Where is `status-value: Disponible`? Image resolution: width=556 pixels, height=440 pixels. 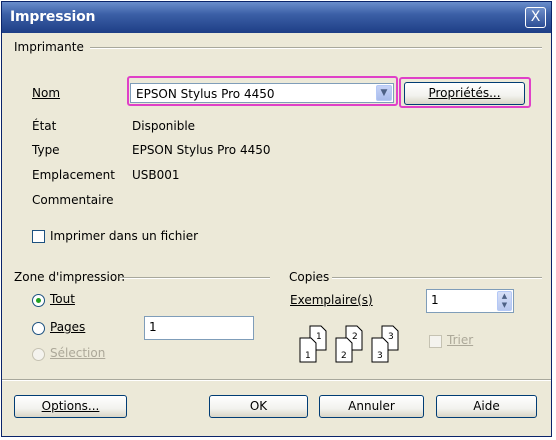 status-value: Disponible is located at coordinates (164, 126).